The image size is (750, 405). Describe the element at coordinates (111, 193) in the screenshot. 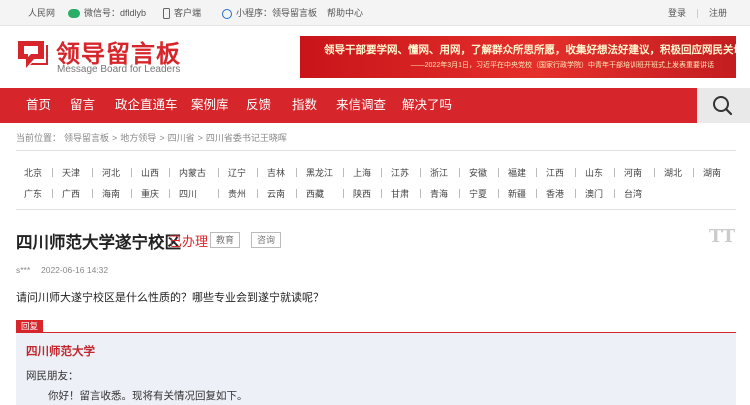

I see `region-link: 海南` at that location.